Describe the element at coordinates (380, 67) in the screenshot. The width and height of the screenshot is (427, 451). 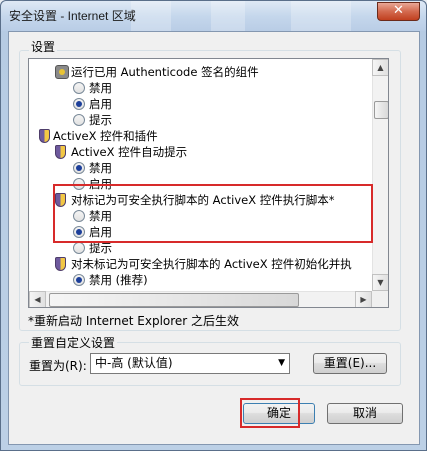
I see `scroll-up-button: ▲` at that location.